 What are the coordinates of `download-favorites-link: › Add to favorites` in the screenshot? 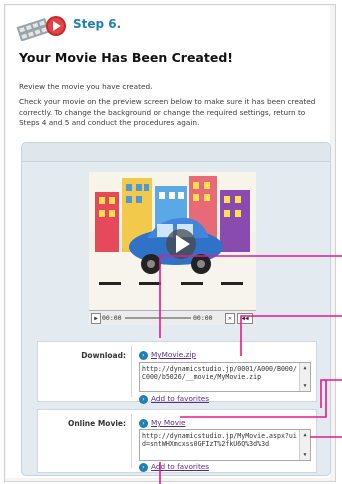 It's located at (174, 399).